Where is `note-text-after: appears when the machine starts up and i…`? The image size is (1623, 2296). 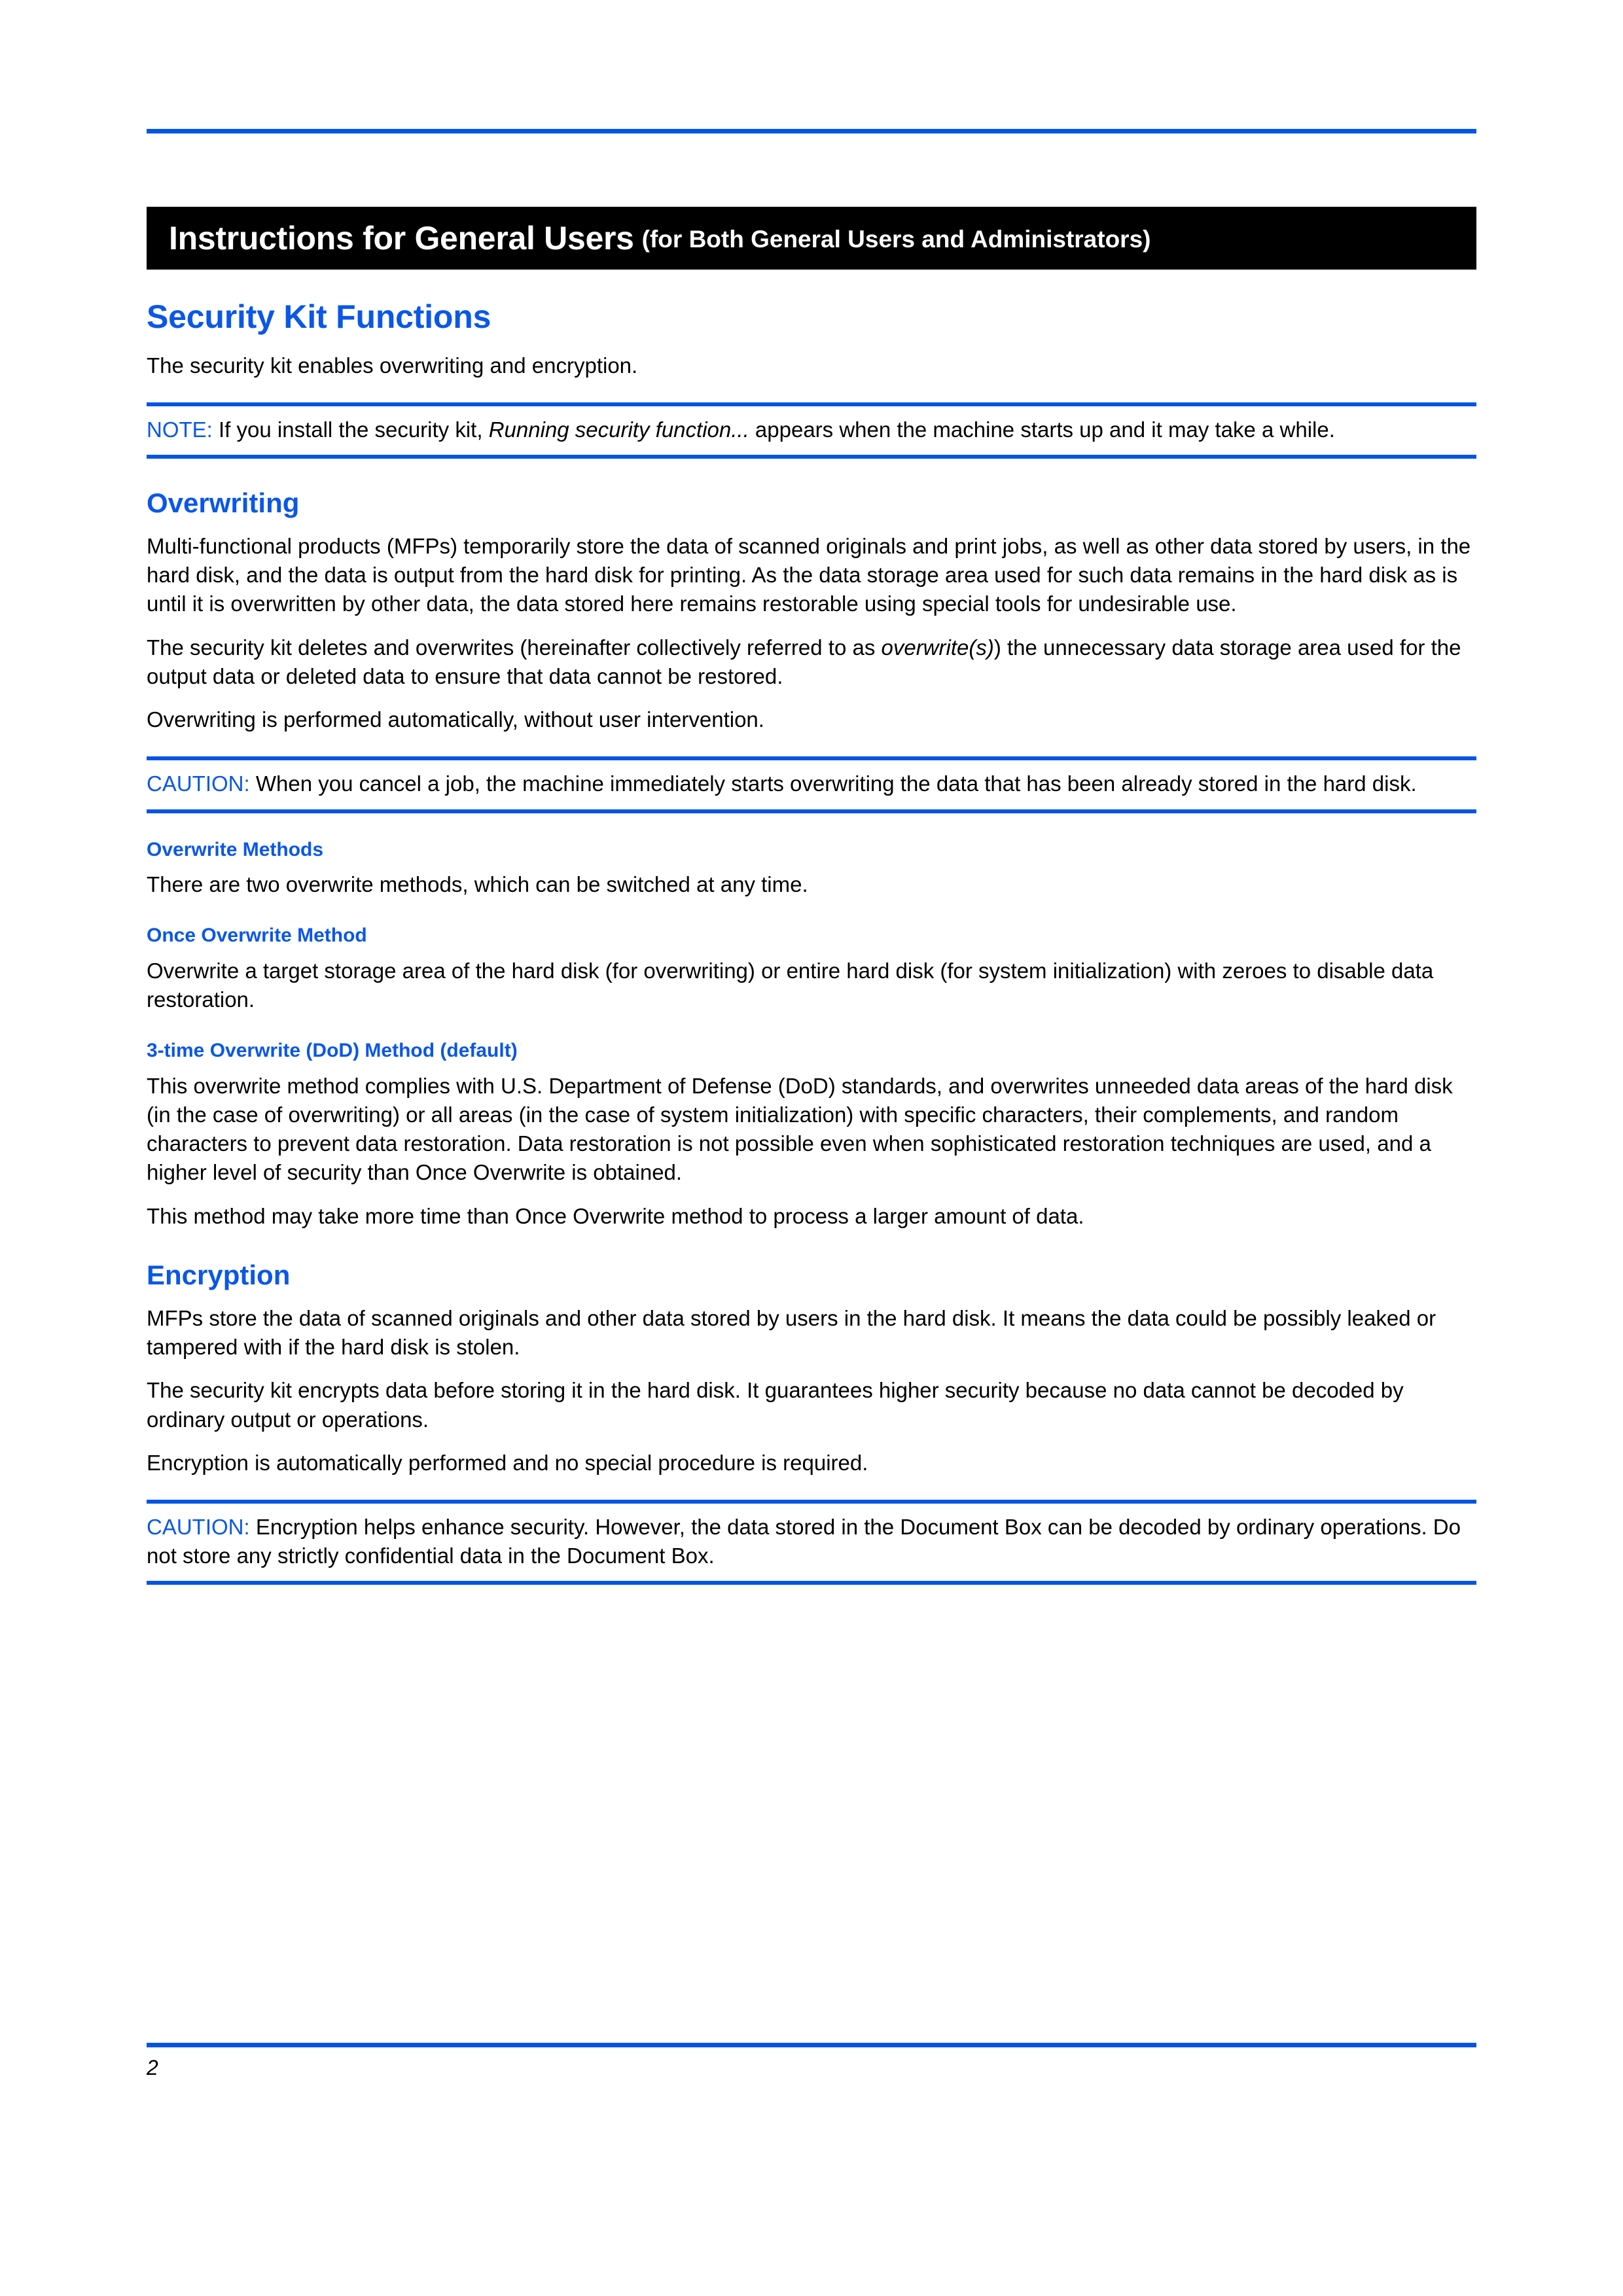
note-text-after: appears when the machine starts up and i… is located at coordinates (1042, 429).